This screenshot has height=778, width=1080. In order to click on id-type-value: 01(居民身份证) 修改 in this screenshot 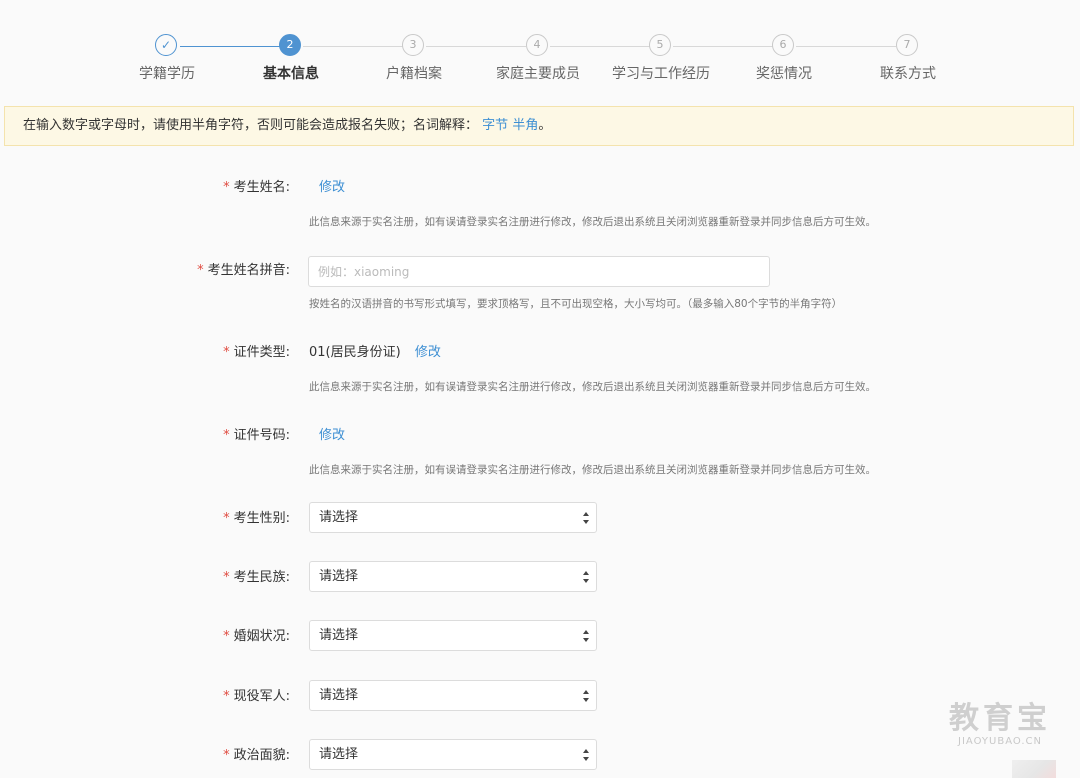, I will do `click(375, 353)`.